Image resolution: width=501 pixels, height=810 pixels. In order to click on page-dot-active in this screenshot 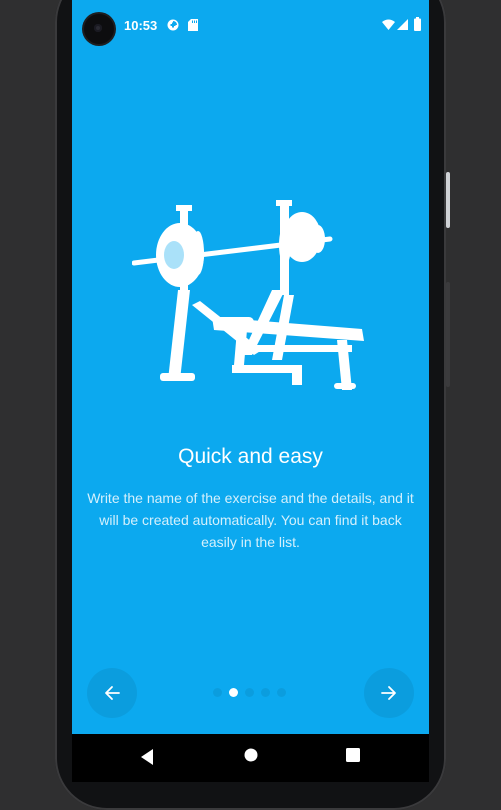, I will do `click(233, 692)`.